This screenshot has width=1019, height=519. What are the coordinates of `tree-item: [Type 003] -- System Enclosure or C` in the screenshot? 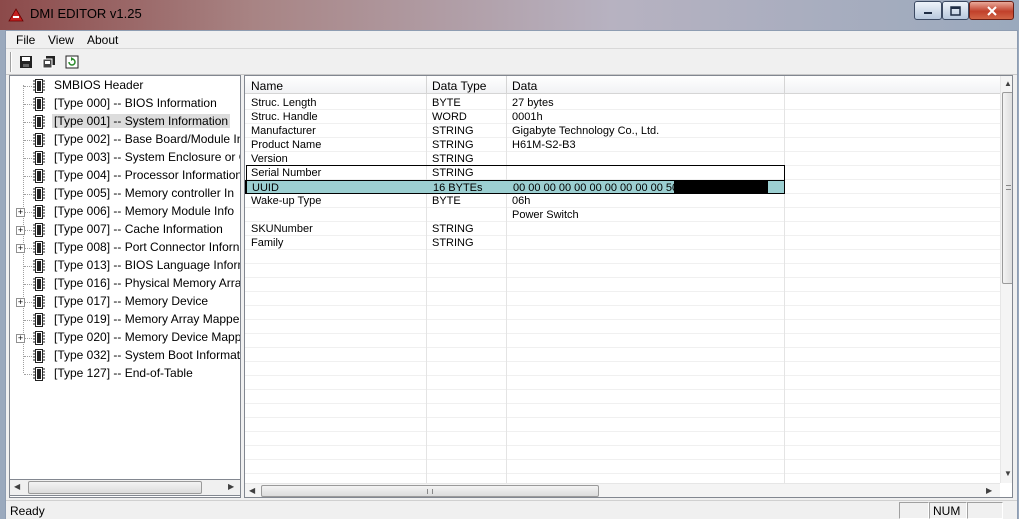 It's located at (125, 158).